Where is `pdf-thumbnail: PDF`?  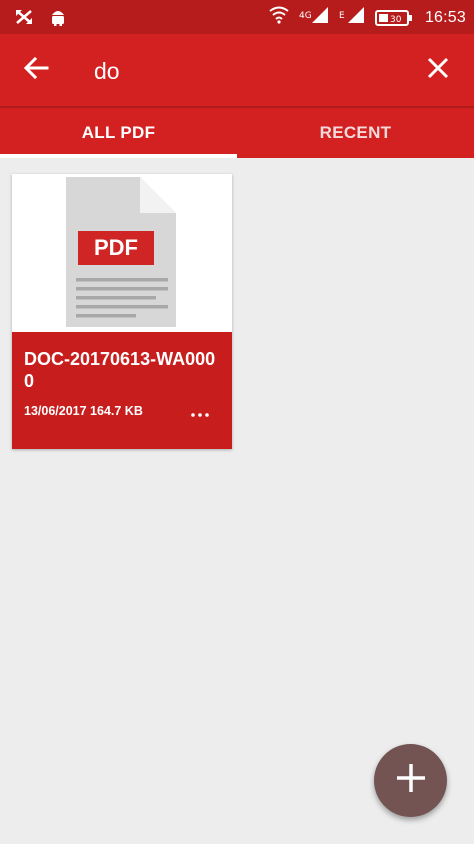
pdf-thumbnail: PDF is located at coordinates (122, 253).